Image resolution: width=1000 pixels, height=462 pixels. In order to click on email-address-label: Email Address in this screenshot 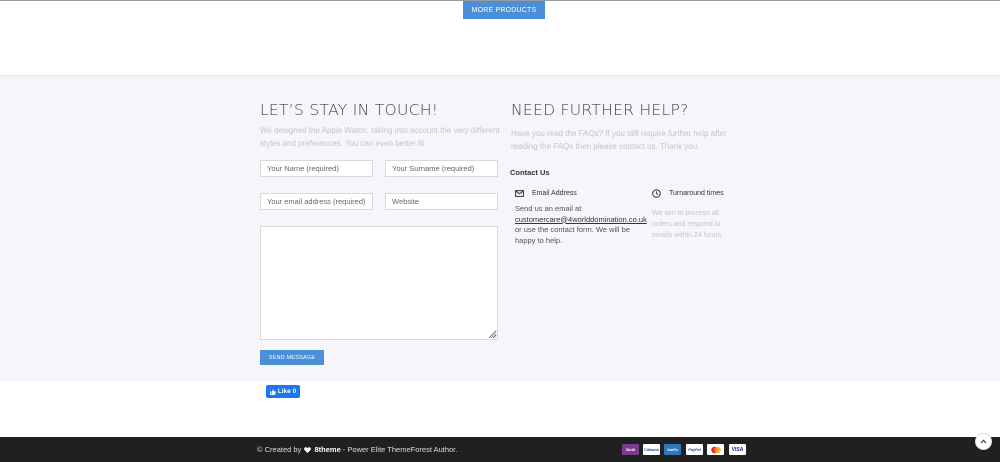, I will do `click(554, 193)`.